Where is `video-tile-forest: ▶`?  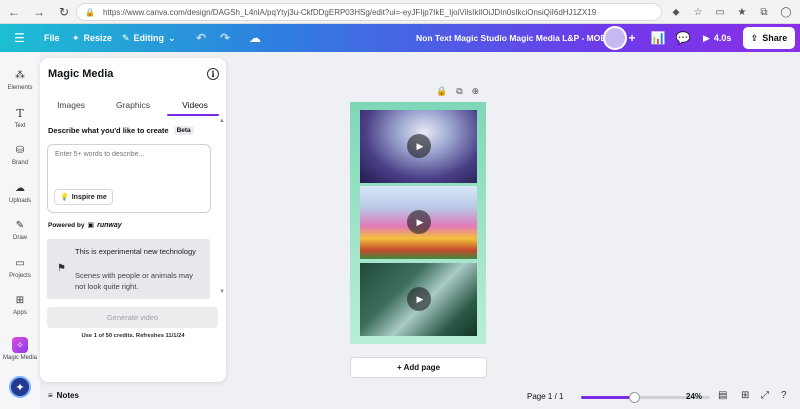 video-tile-forest: ▶ is located at coordinates (418, 299).